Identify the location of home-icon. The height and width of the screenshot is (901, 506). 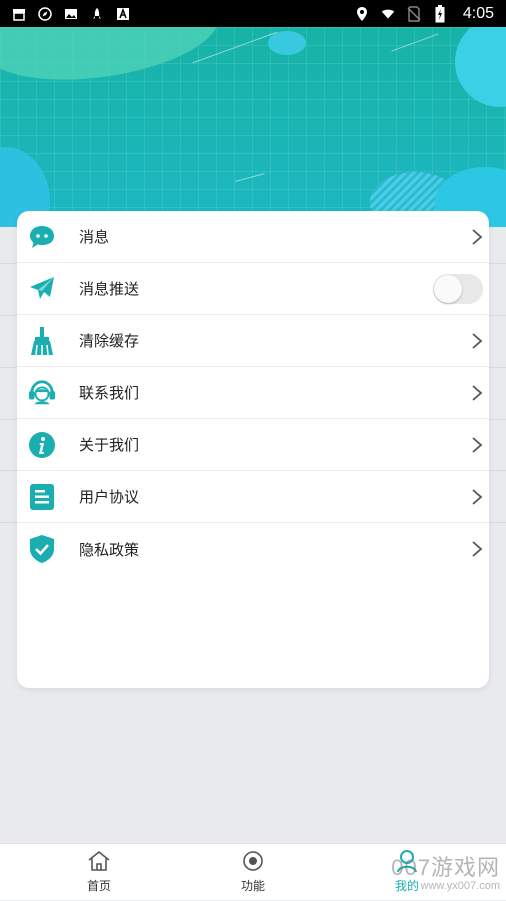
(99, 860).